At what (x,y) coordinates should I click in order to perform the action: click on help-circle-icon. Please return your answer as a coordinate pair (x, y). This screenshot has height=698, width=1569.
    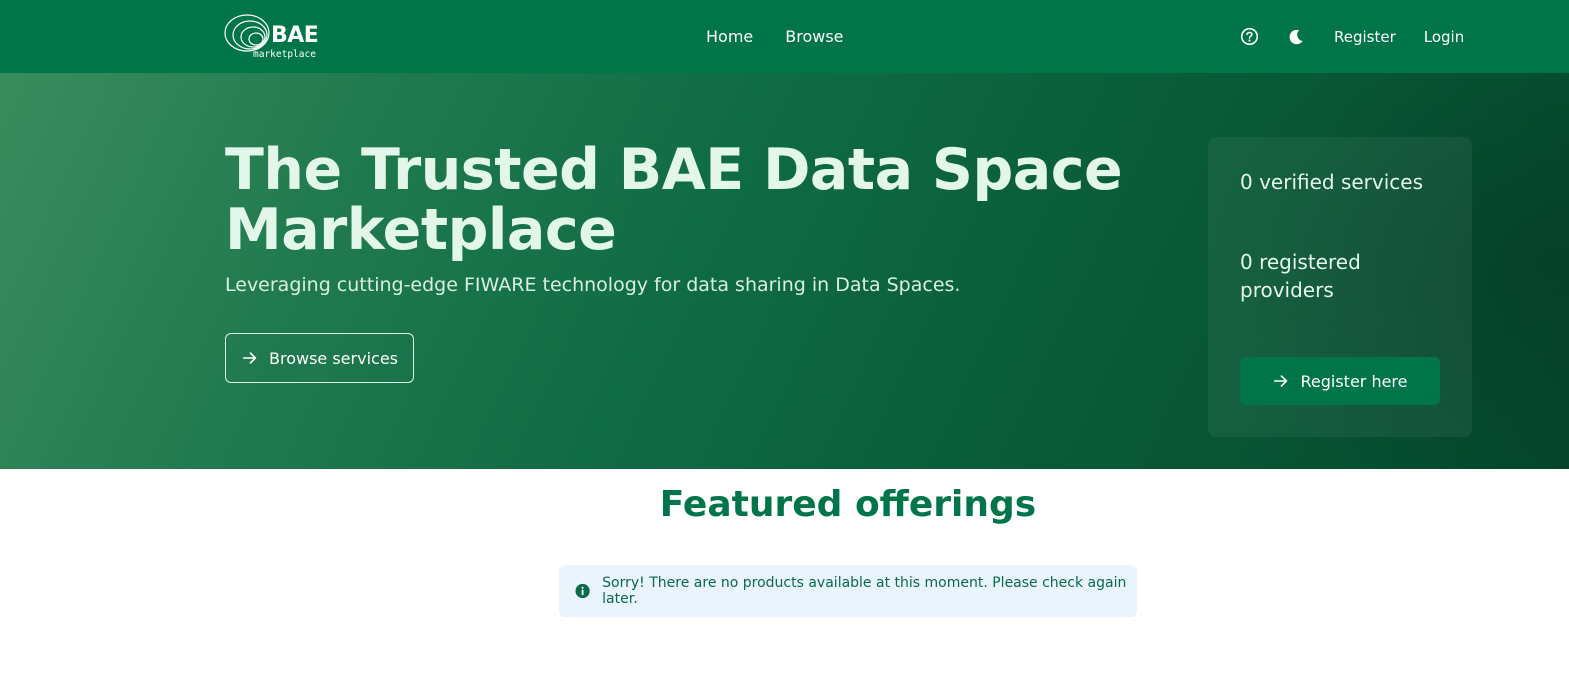
    Looking at the image, I should click on (1249, 36).